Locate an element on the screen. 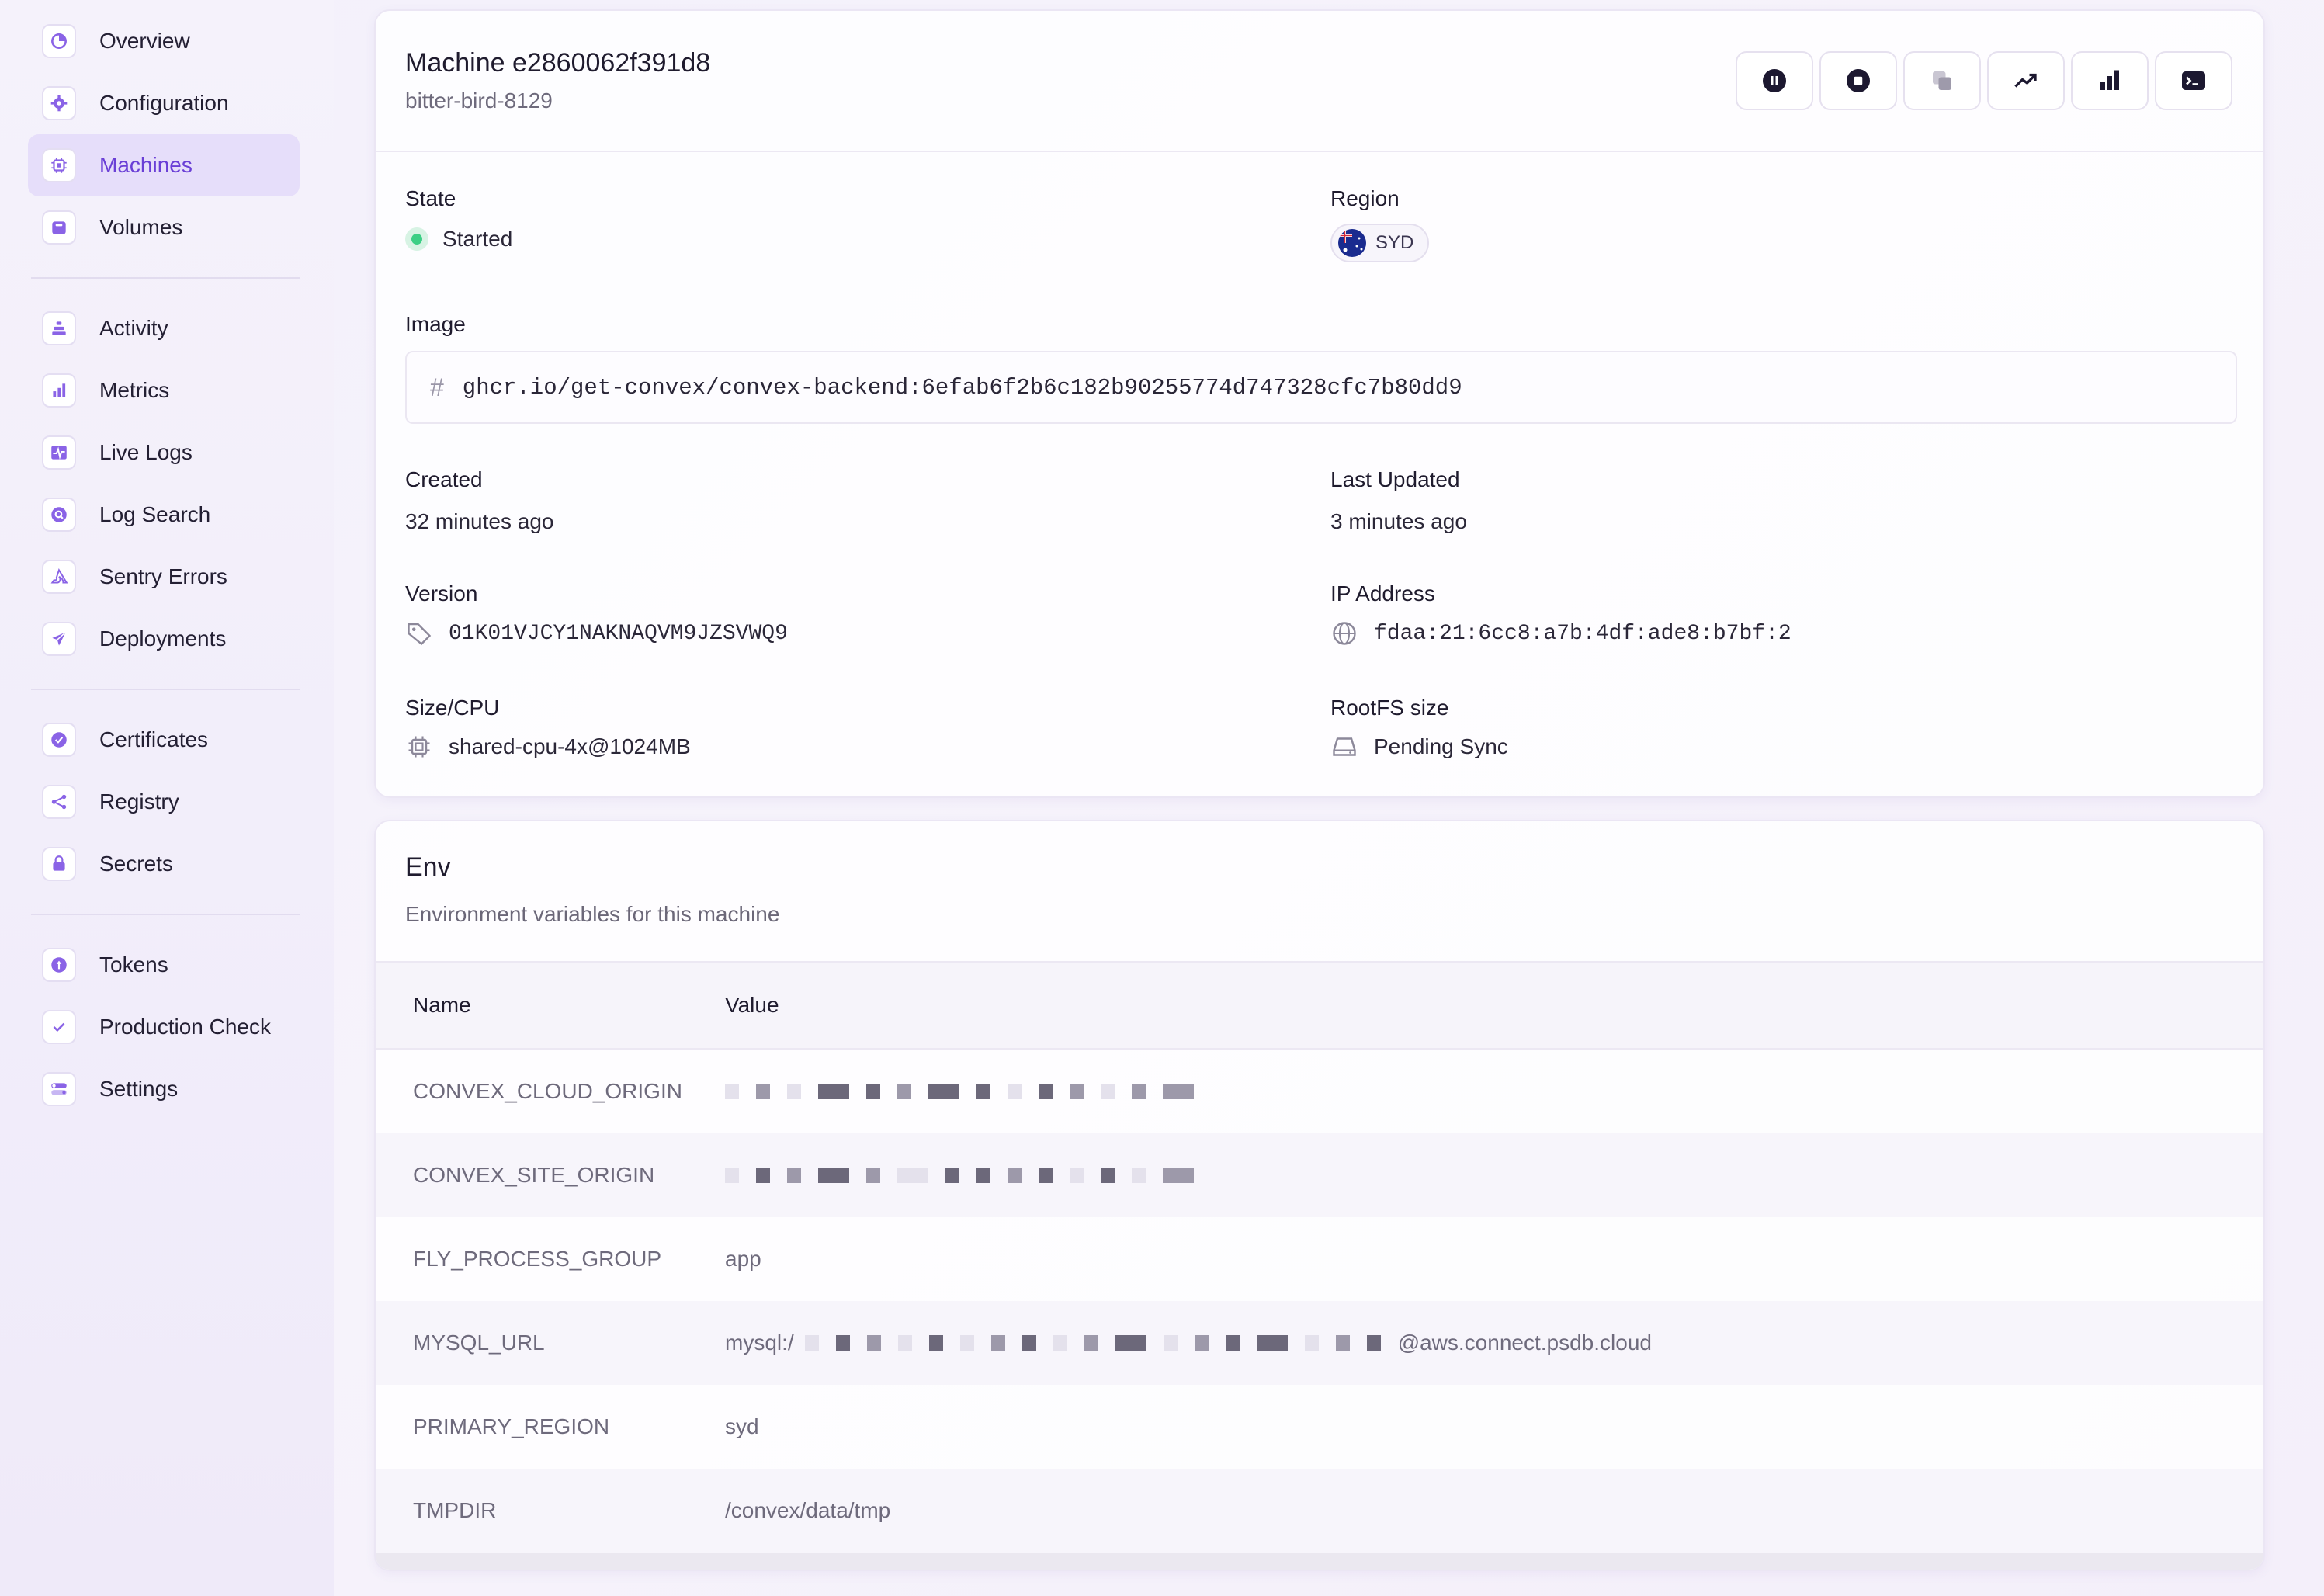 The image size is (2324, 1596). column-header-value: Value is located at coordinates (752, 1005).